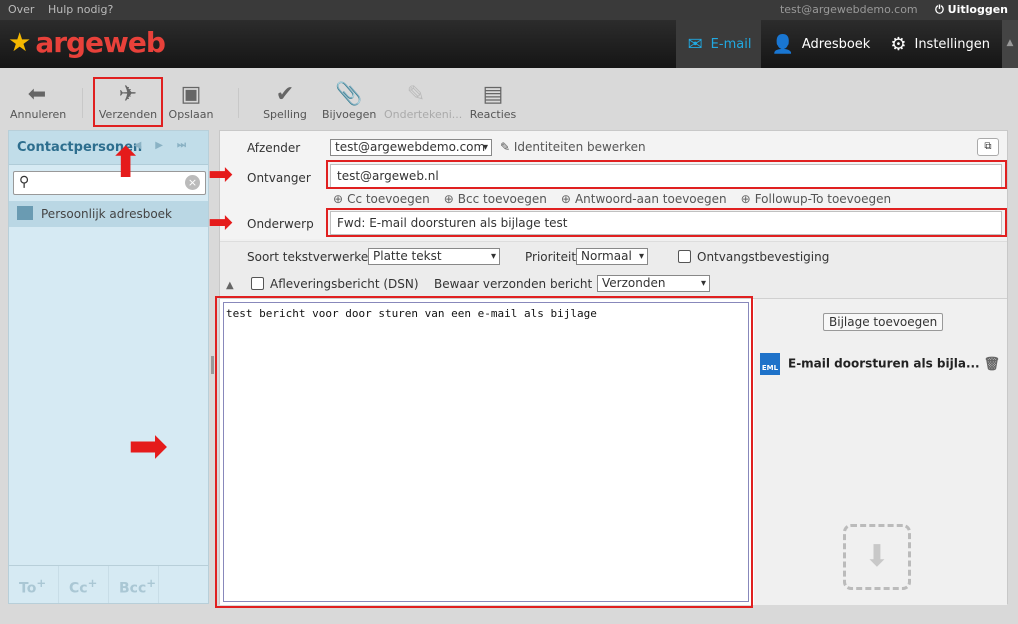  I want to click on subject-value: Fwd: E-mail doorsturen als bijlage test, so click(452, 223).